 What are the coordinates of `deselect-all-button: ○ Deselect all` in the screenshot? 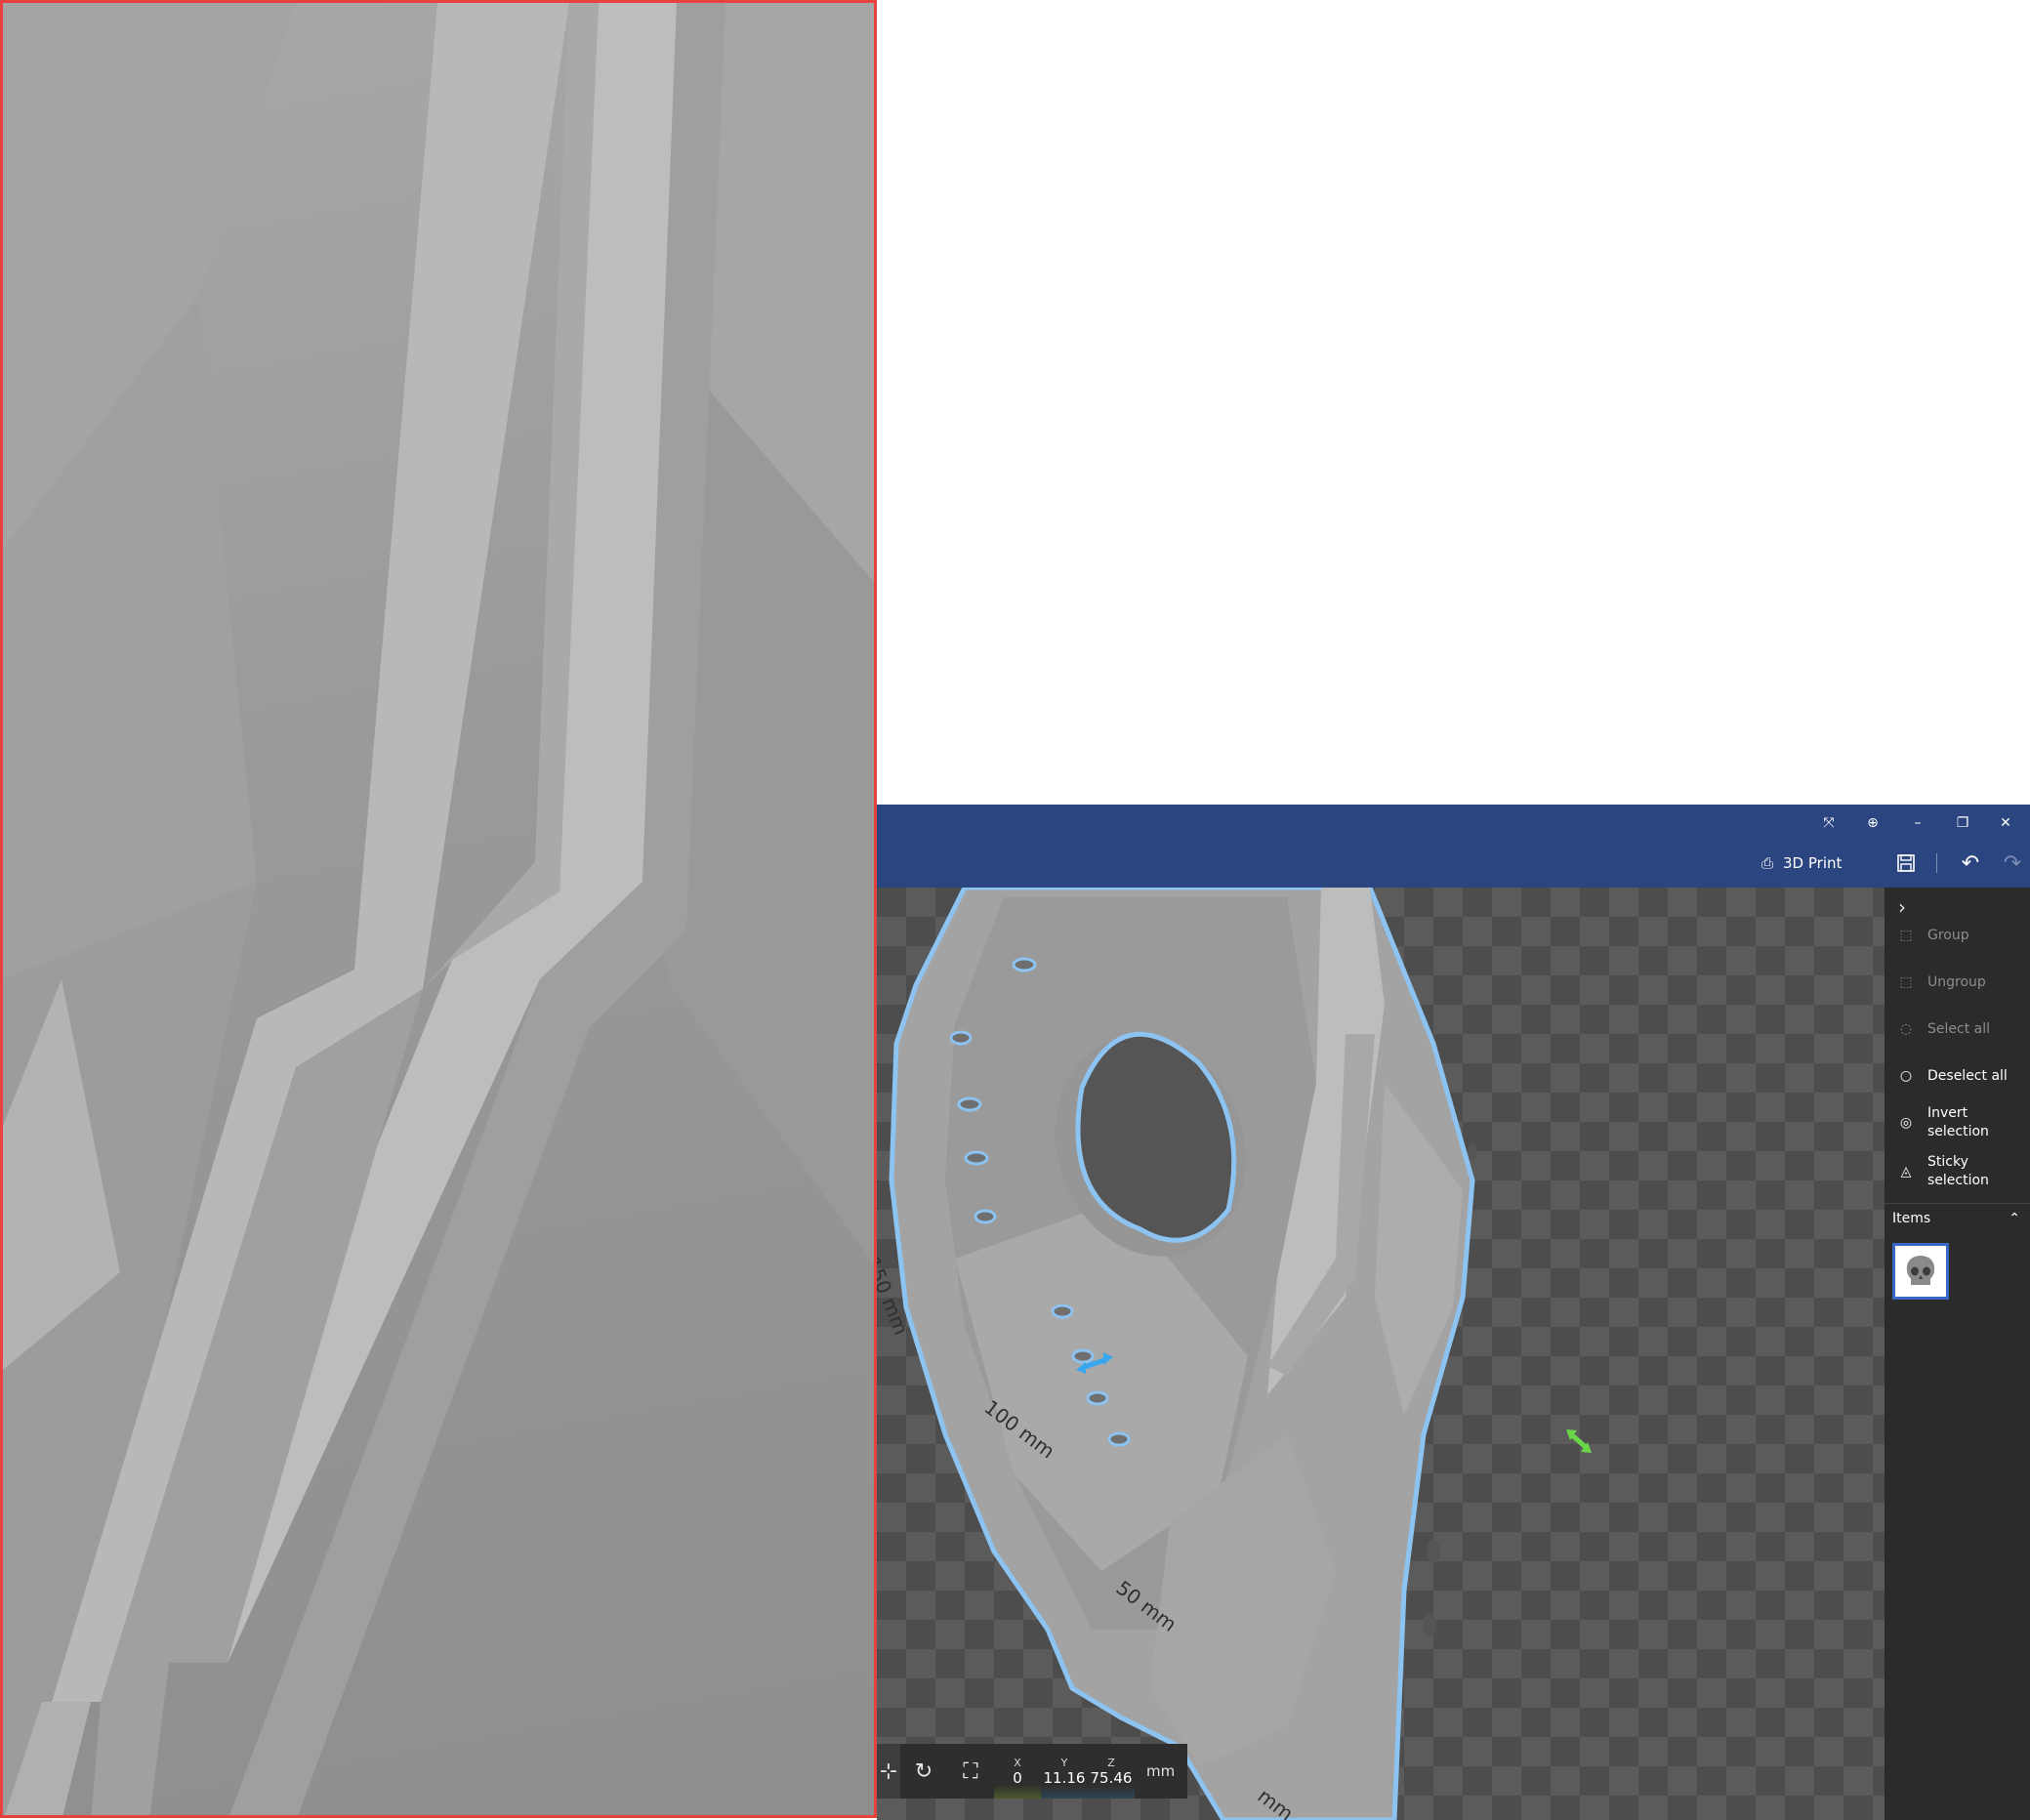 It's located at (1957, 1076).